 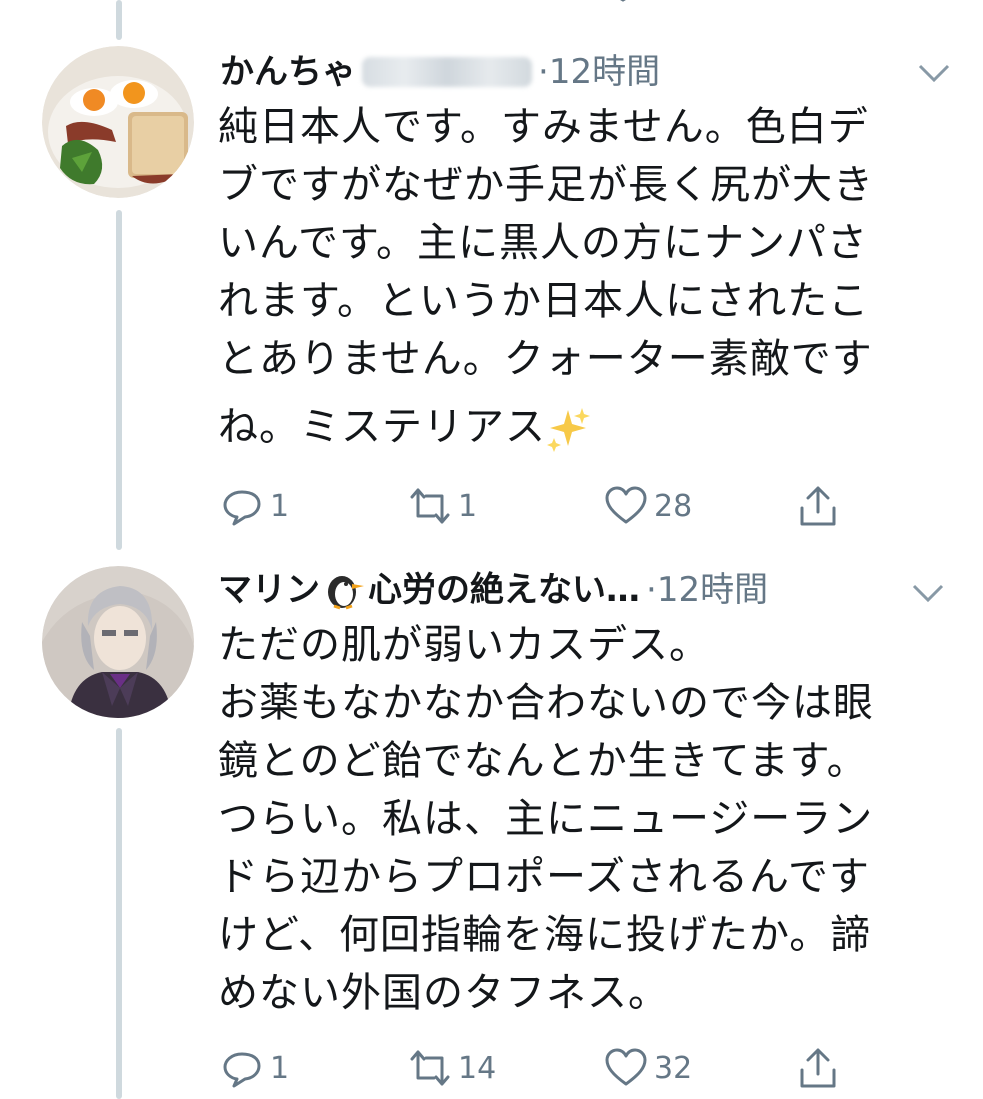 I want to click on retweet-count: 1, so click(x=468, y=506).